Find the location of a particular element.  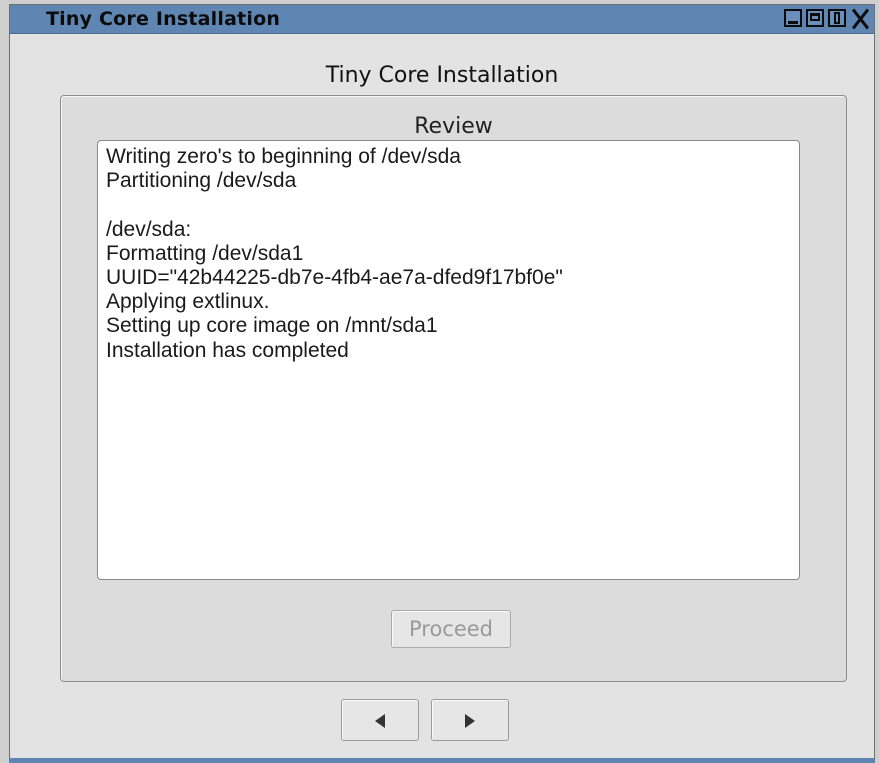

log-line: Setting up core image on /mnt/sda1 is located at coordinates (272, 326).